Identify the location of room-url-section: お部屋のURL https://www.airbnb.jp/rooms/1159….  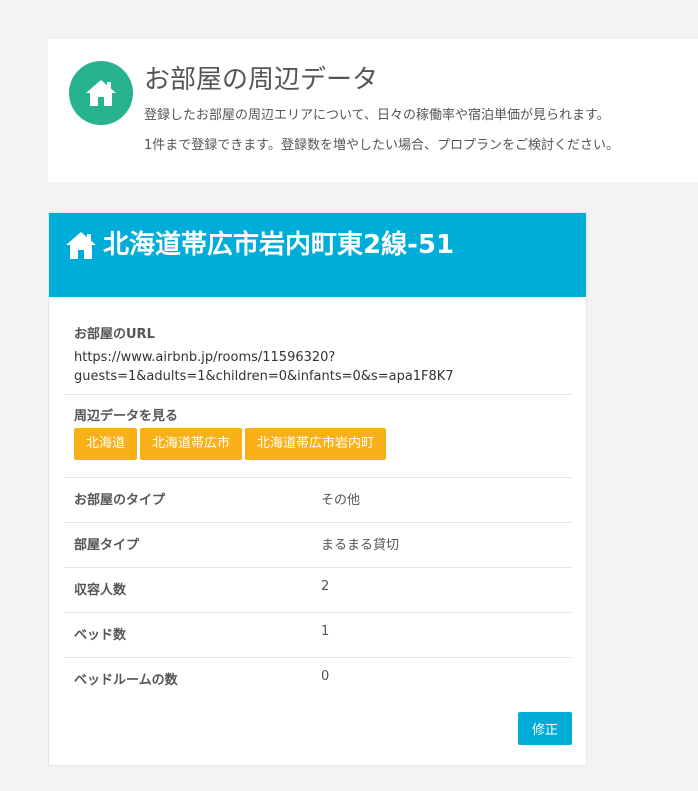
(323, 354).